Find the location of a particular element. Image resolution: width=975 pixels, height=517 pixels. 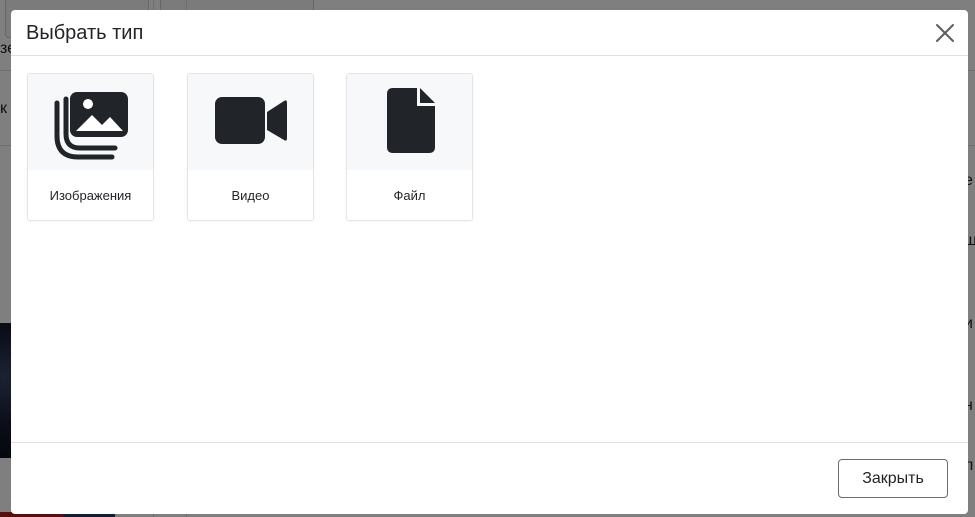

type-label-video: Видео is located at coordinates (250, 195).